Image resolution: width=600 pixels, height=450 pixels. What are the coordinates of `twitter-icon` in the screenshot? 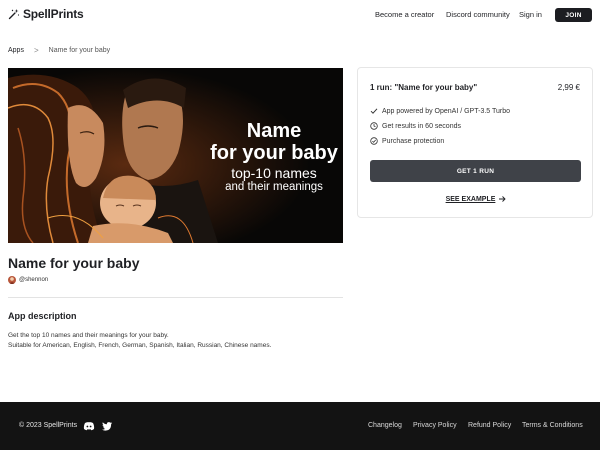 It's located at (107, 426).